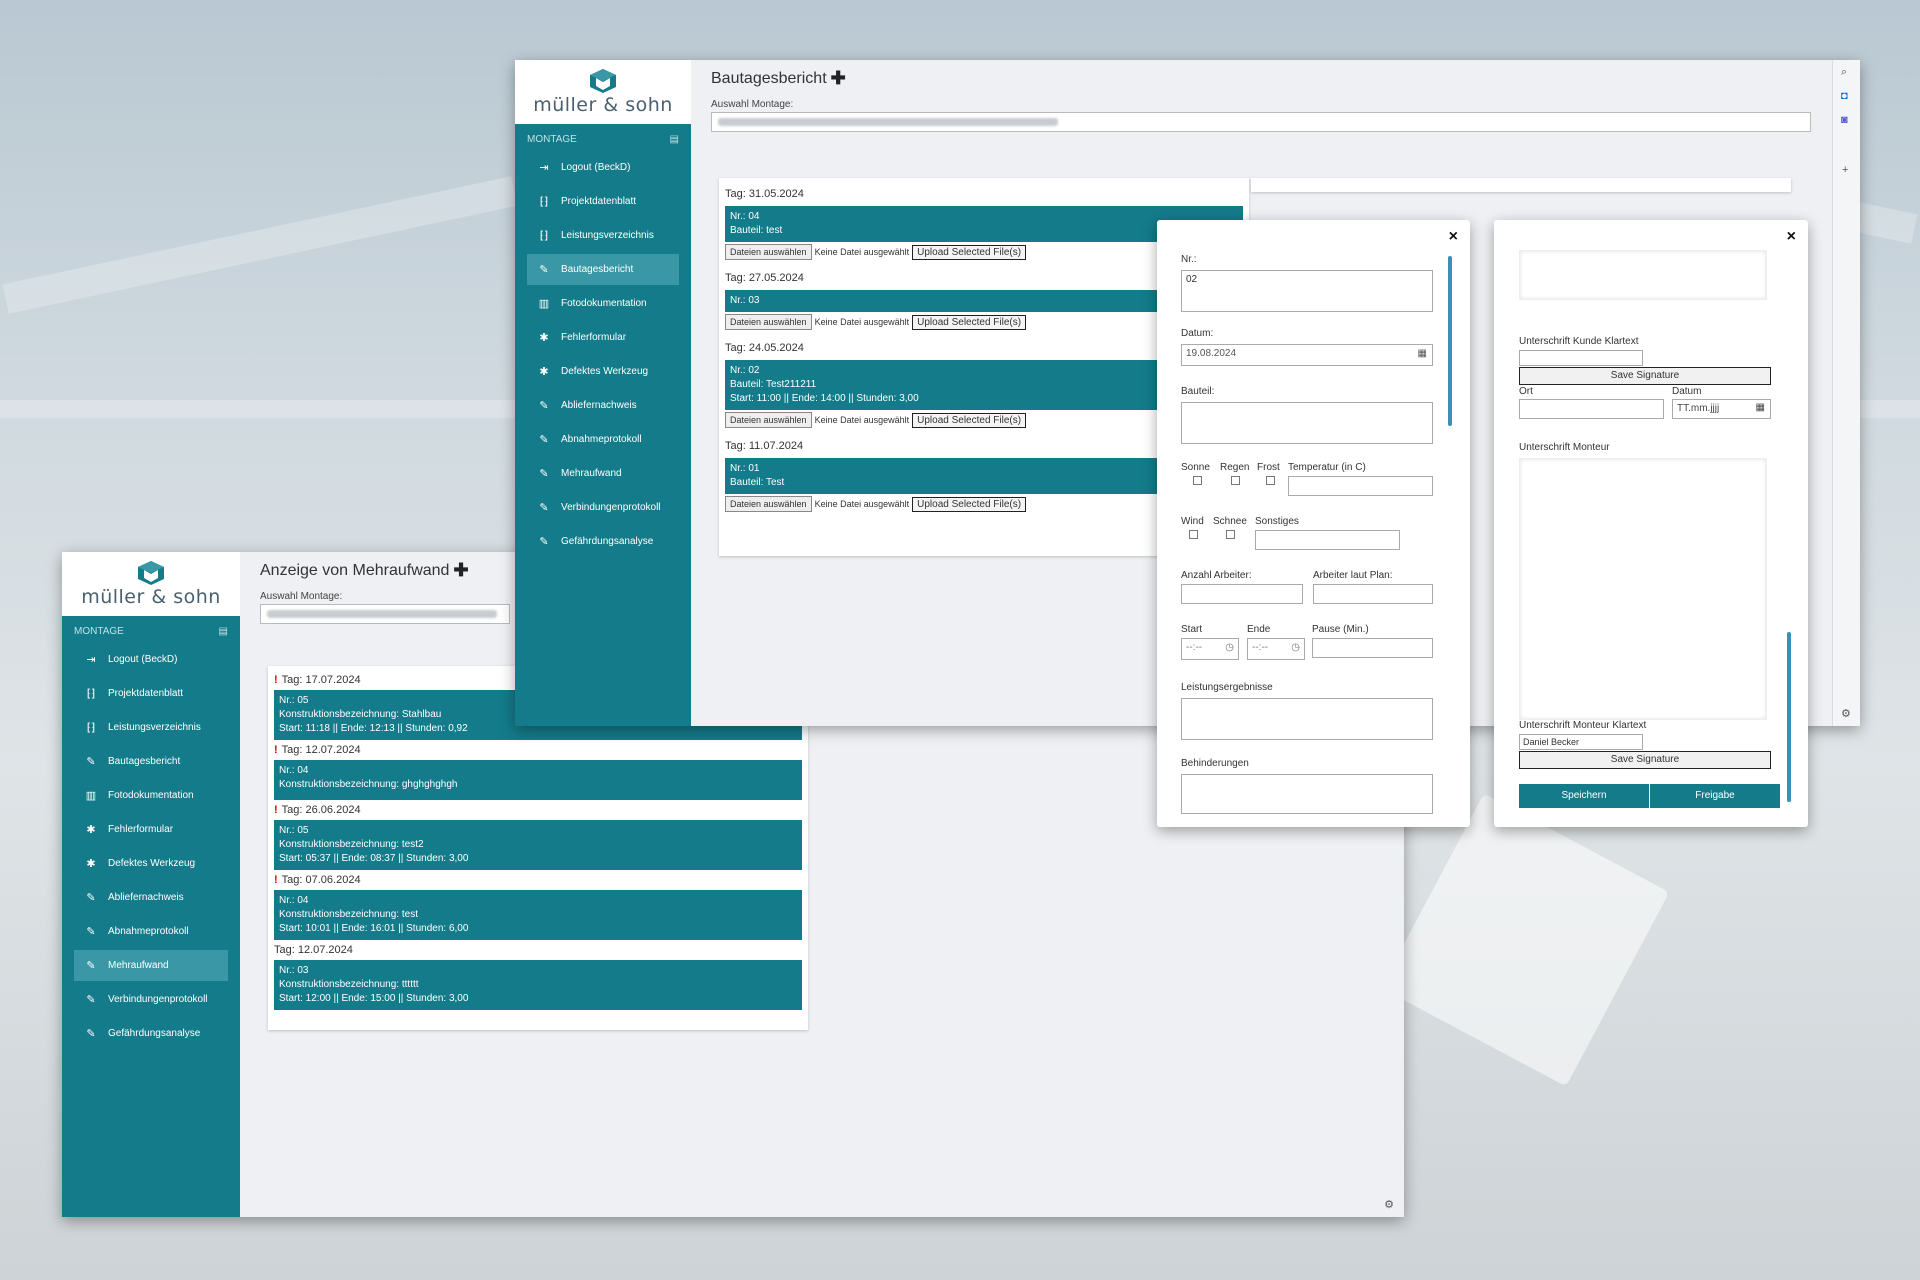 The width and height of the screenshot is (1920, 1280). I want to click on arbeiter-plan-input, so click(1373, 594).